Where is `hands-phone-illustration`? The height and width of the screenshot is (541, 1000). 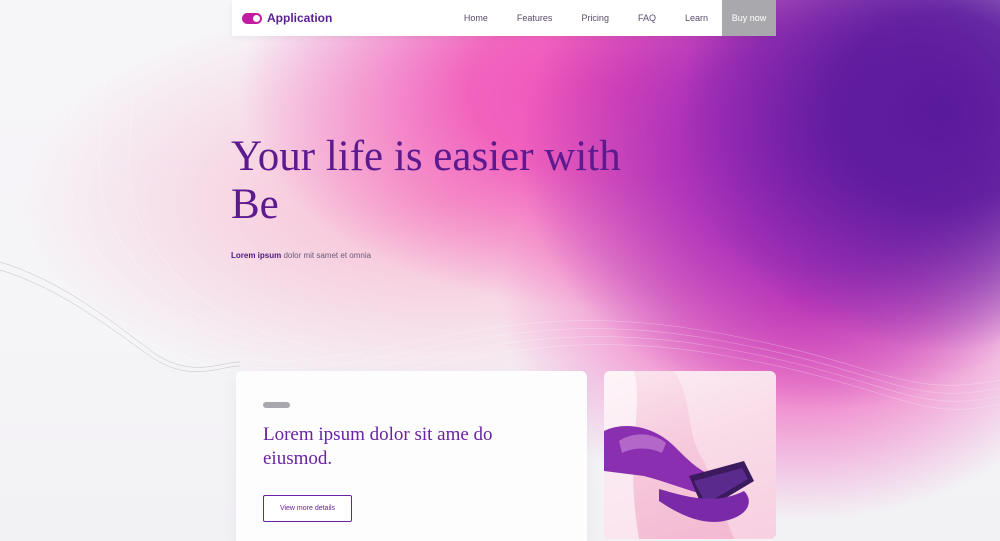 hands-phone-illustration is located at coordinates (690, 455).